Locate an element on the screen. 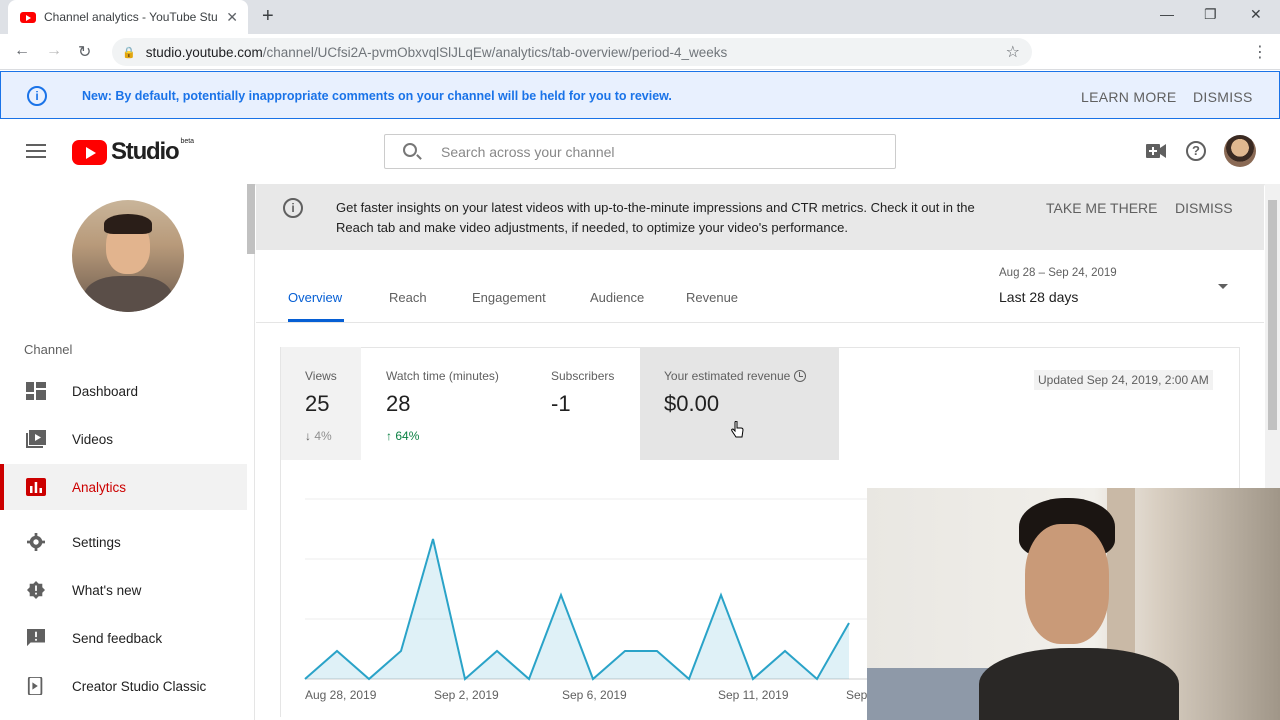 The width and height of the screenshot is (1280, 720). metric-value: 25 is located at coordinates (317, 403).